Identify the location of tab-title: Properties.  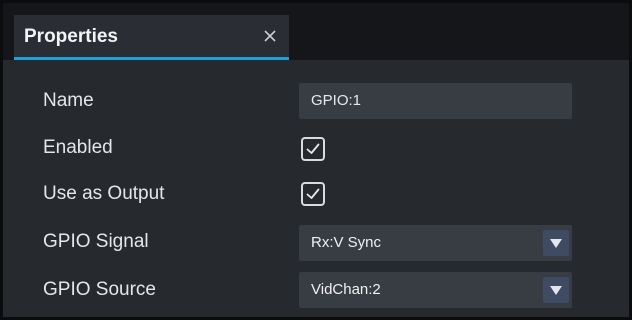
(71, 36).